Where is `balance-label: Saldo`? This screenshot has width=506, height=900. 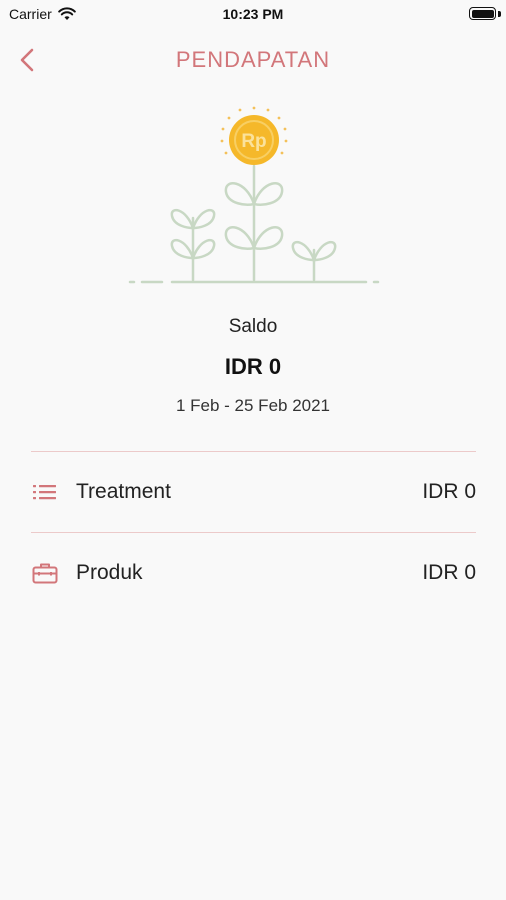
balance-label: Saldo is located at coordinates (253, 326).